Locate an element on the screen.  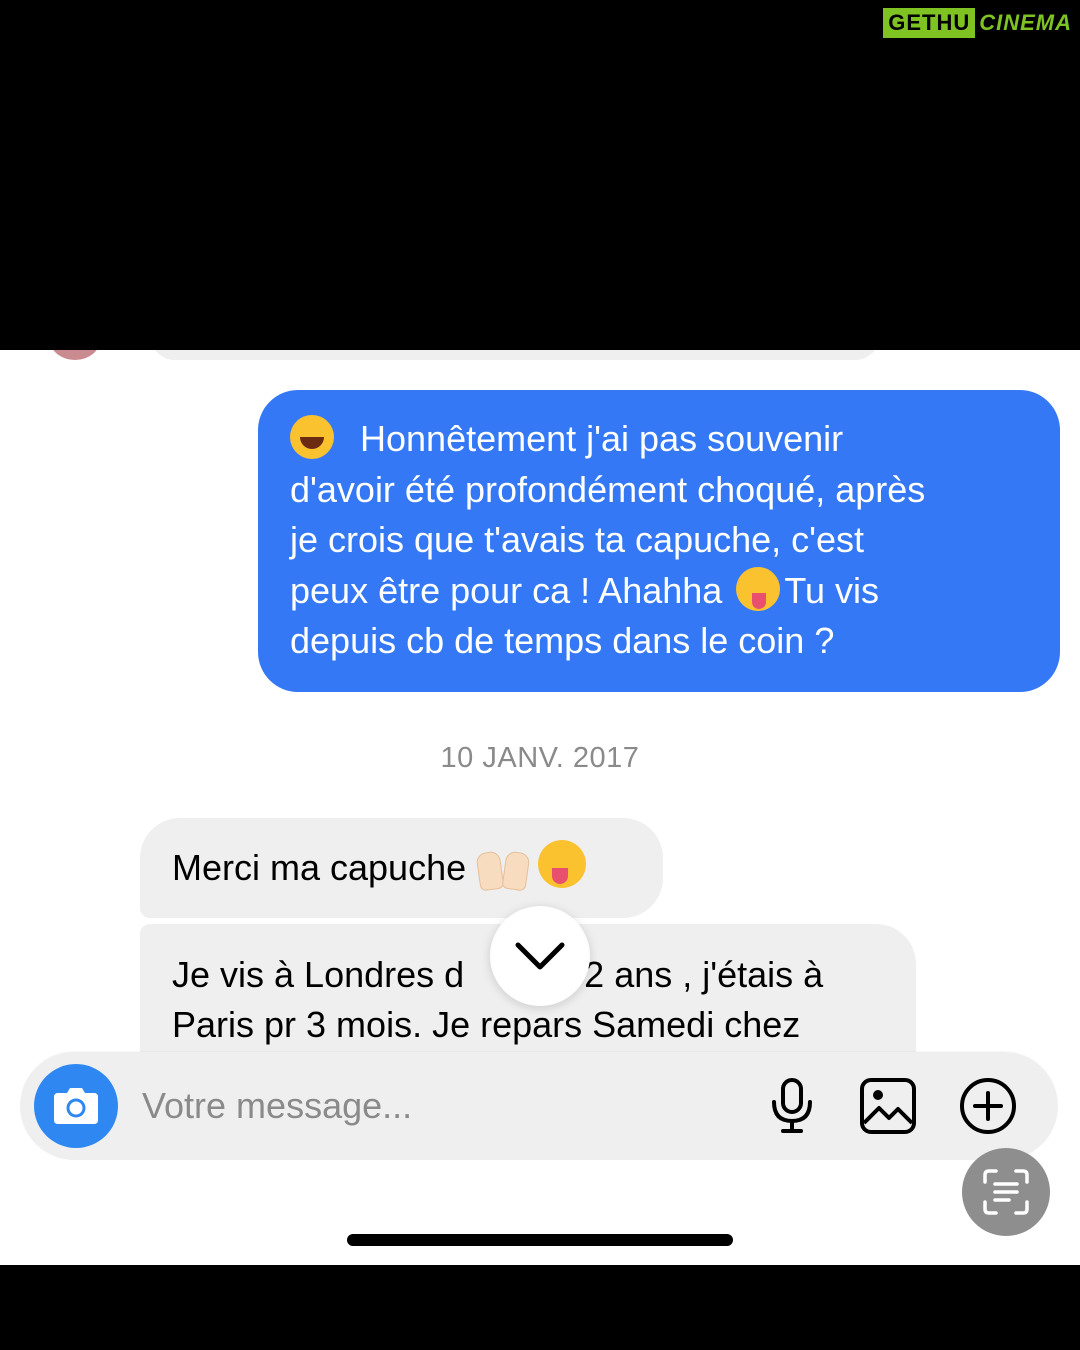
live-text-scan-button is located at coordinates (1006, 1192).